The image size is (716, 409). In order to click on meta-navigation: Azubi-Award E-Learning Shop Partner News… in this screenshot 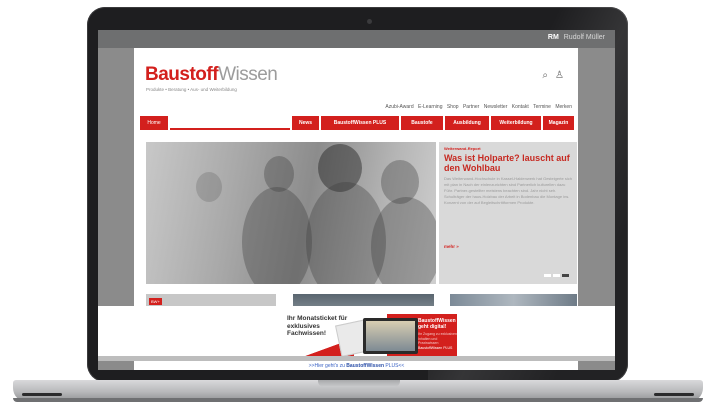, I will do `click(477, 107)`.